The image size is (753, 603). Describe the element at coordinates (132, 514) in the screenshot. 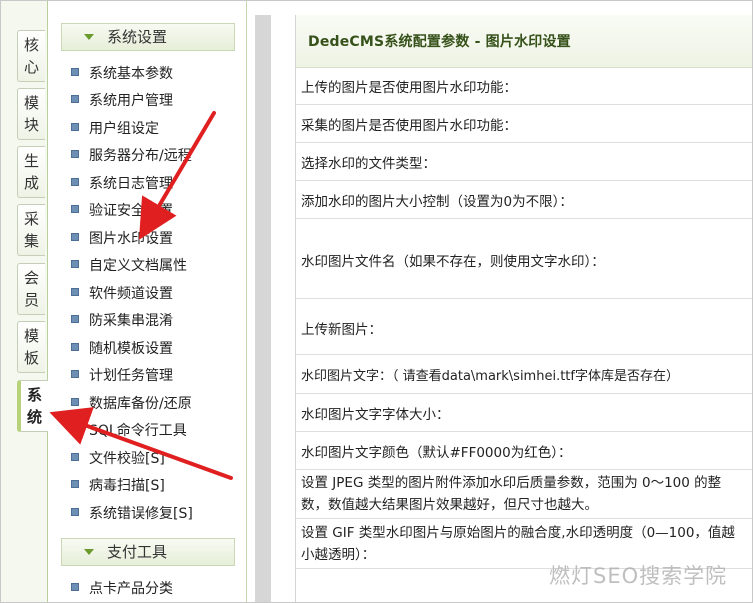

I see `menu-item-error-repair: 系统错误修复[S]` at that location.